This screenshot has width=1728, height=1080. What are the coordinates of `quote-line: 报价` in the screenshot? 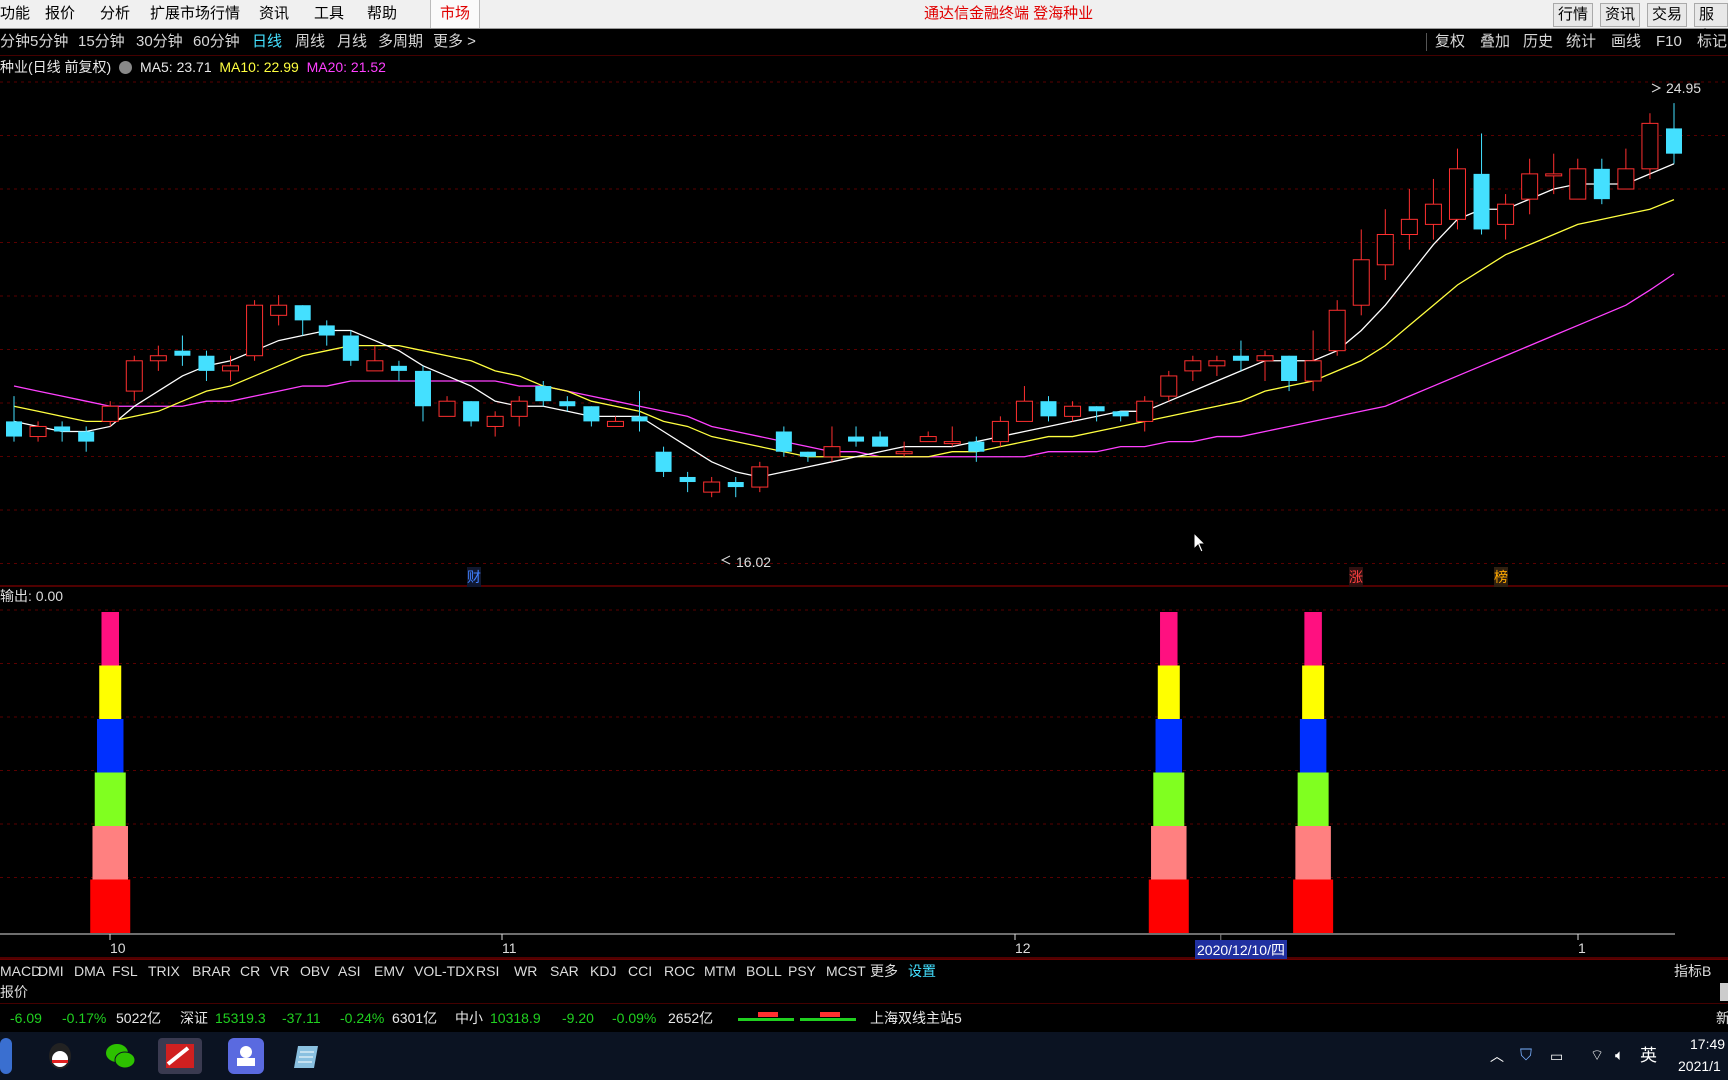 It's located at (864, 993).